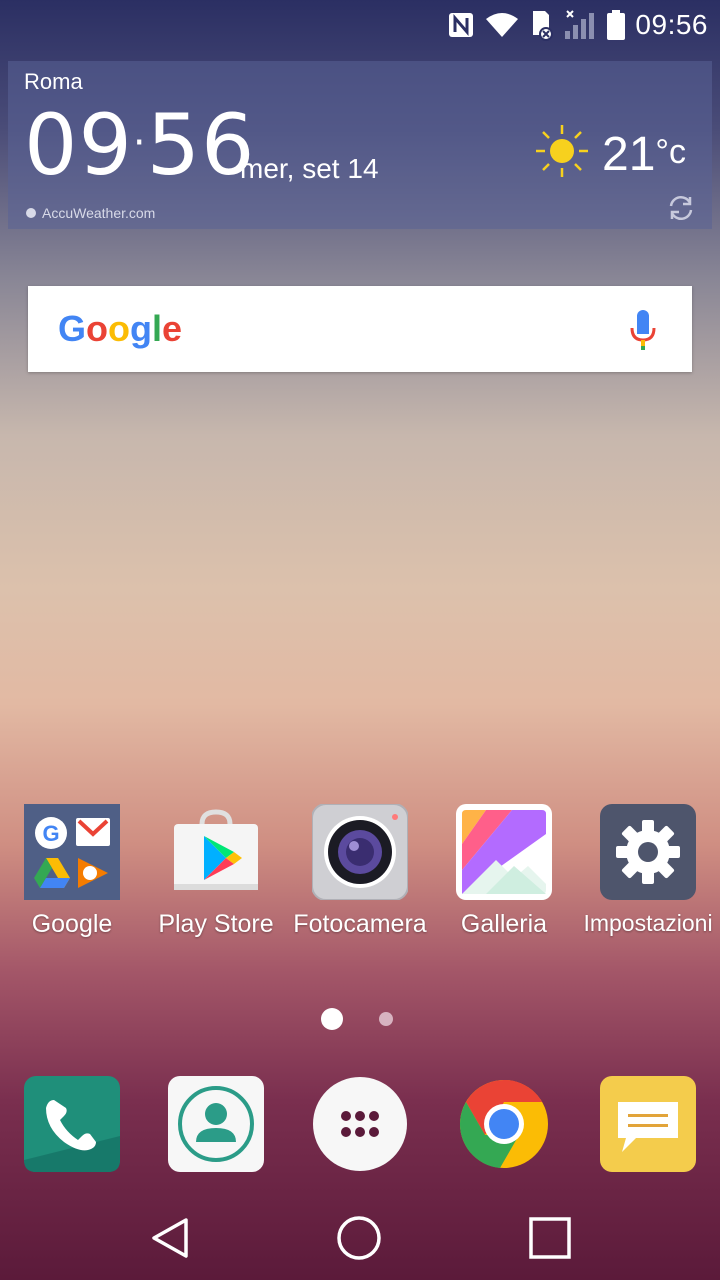 This screenshot has width=720, height=1280. I want to click on contacts-icon, so click(216, 1124).